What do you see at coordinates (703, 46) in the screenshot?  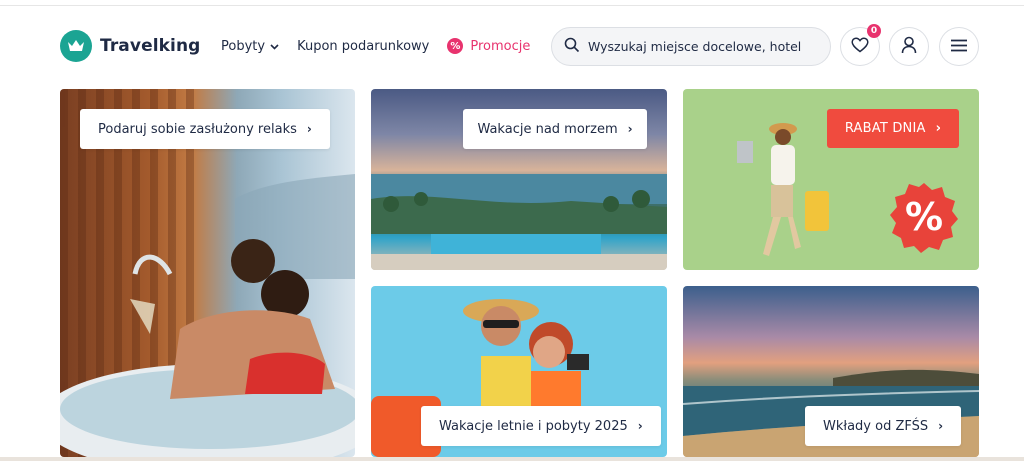 I see `search-input` at bounding box center [703, 46].